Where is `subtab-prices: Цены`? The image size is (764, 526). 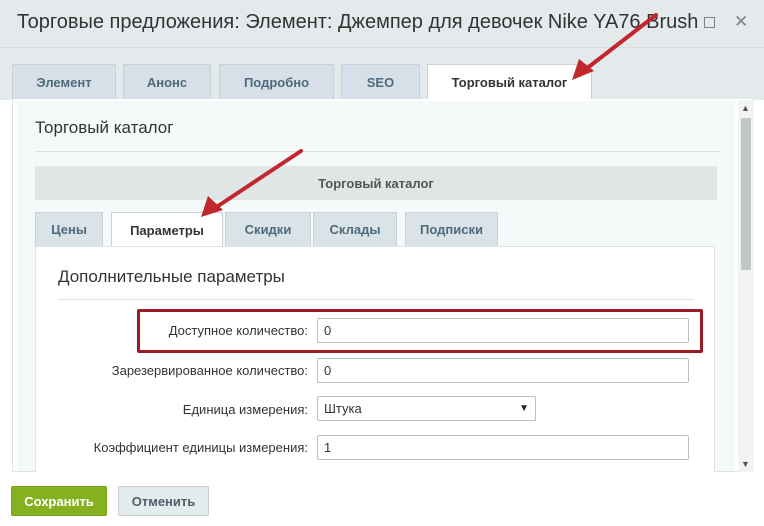 subtab-prices: Цены is located at coordinates (69, 229).